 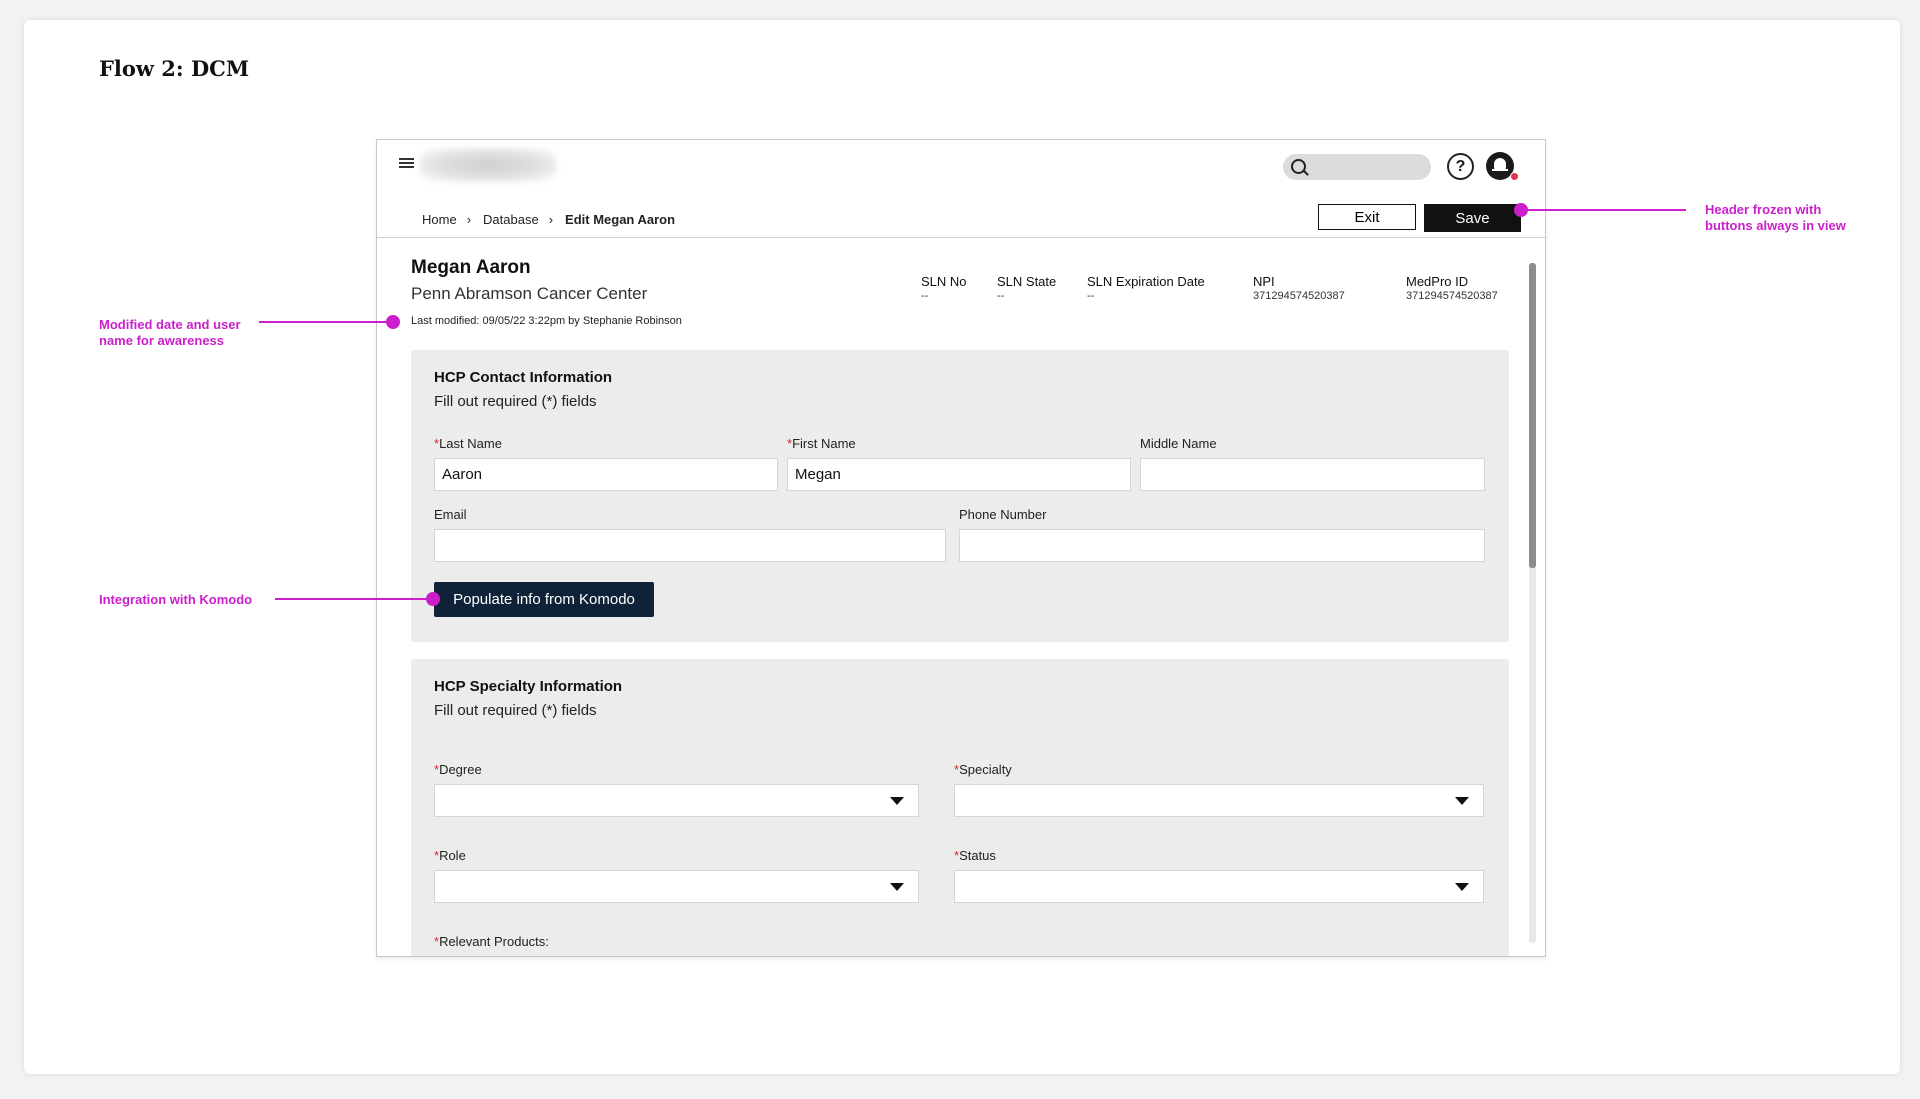 What do you see at coordinates (1219, 800) in the screenshot?
I see `specialty-select` at bounding box center [1219, 800].